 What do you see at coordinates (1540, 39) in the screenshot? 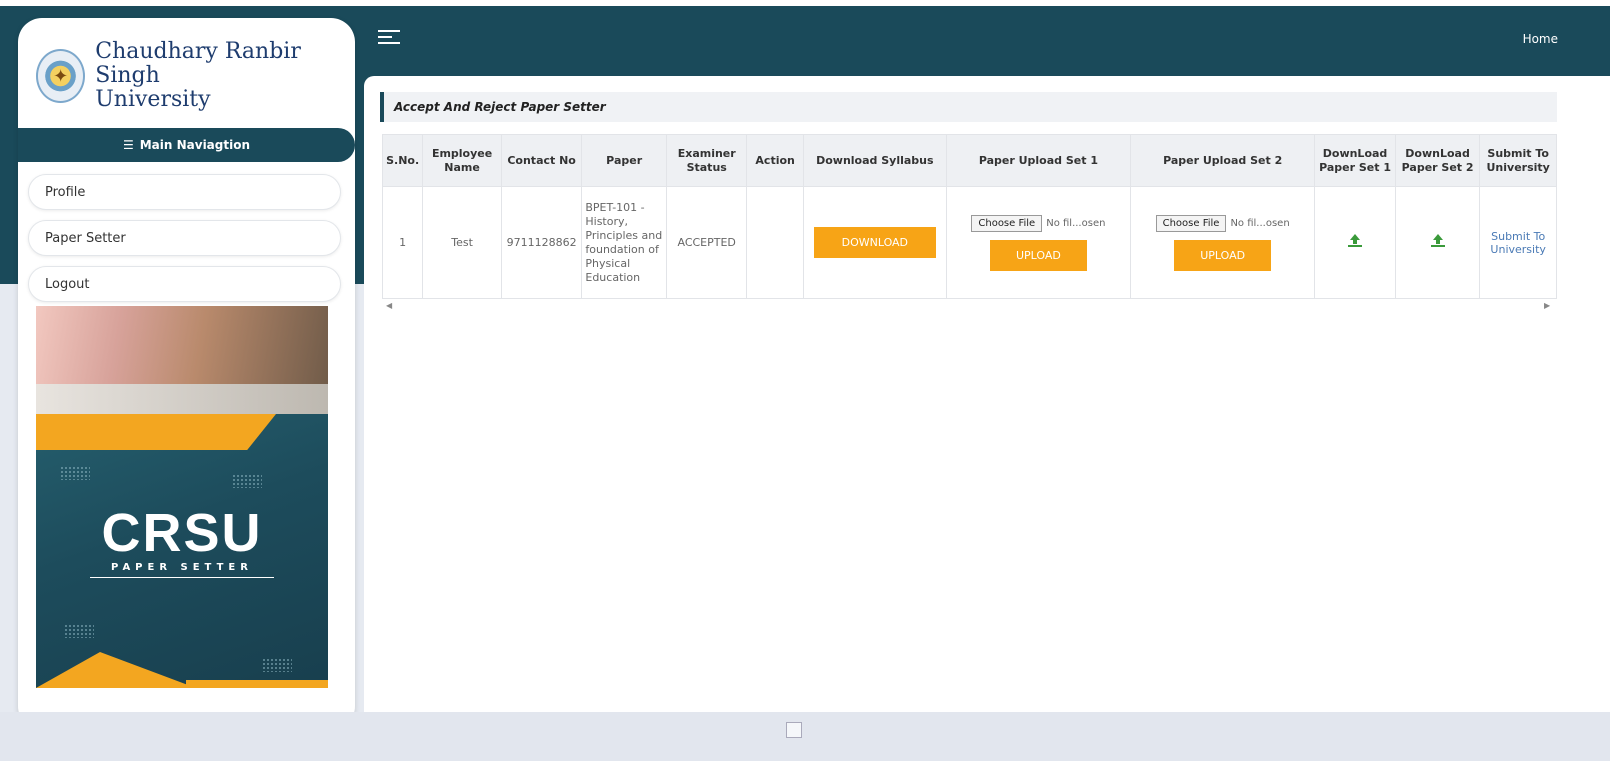
I see `home-link: Home` at bounding box center [1540, 39].